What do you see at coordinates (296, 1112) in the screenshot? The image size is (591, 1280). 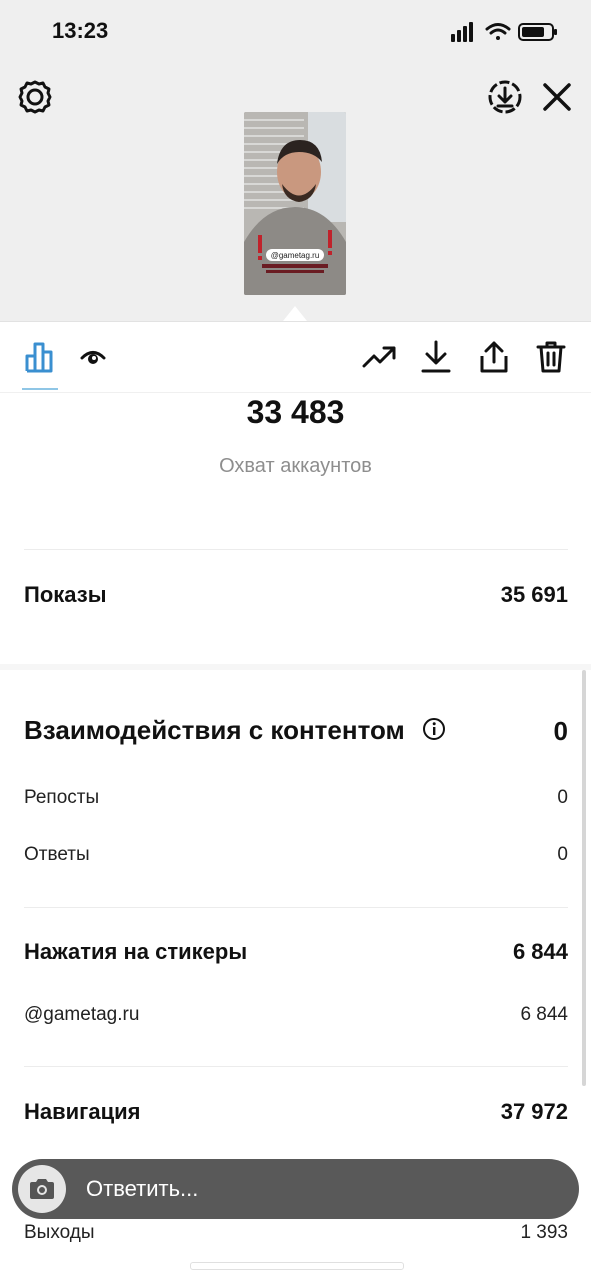 I see `navigation-header: Навигация 37 972` at bounding box center [296, 1112].